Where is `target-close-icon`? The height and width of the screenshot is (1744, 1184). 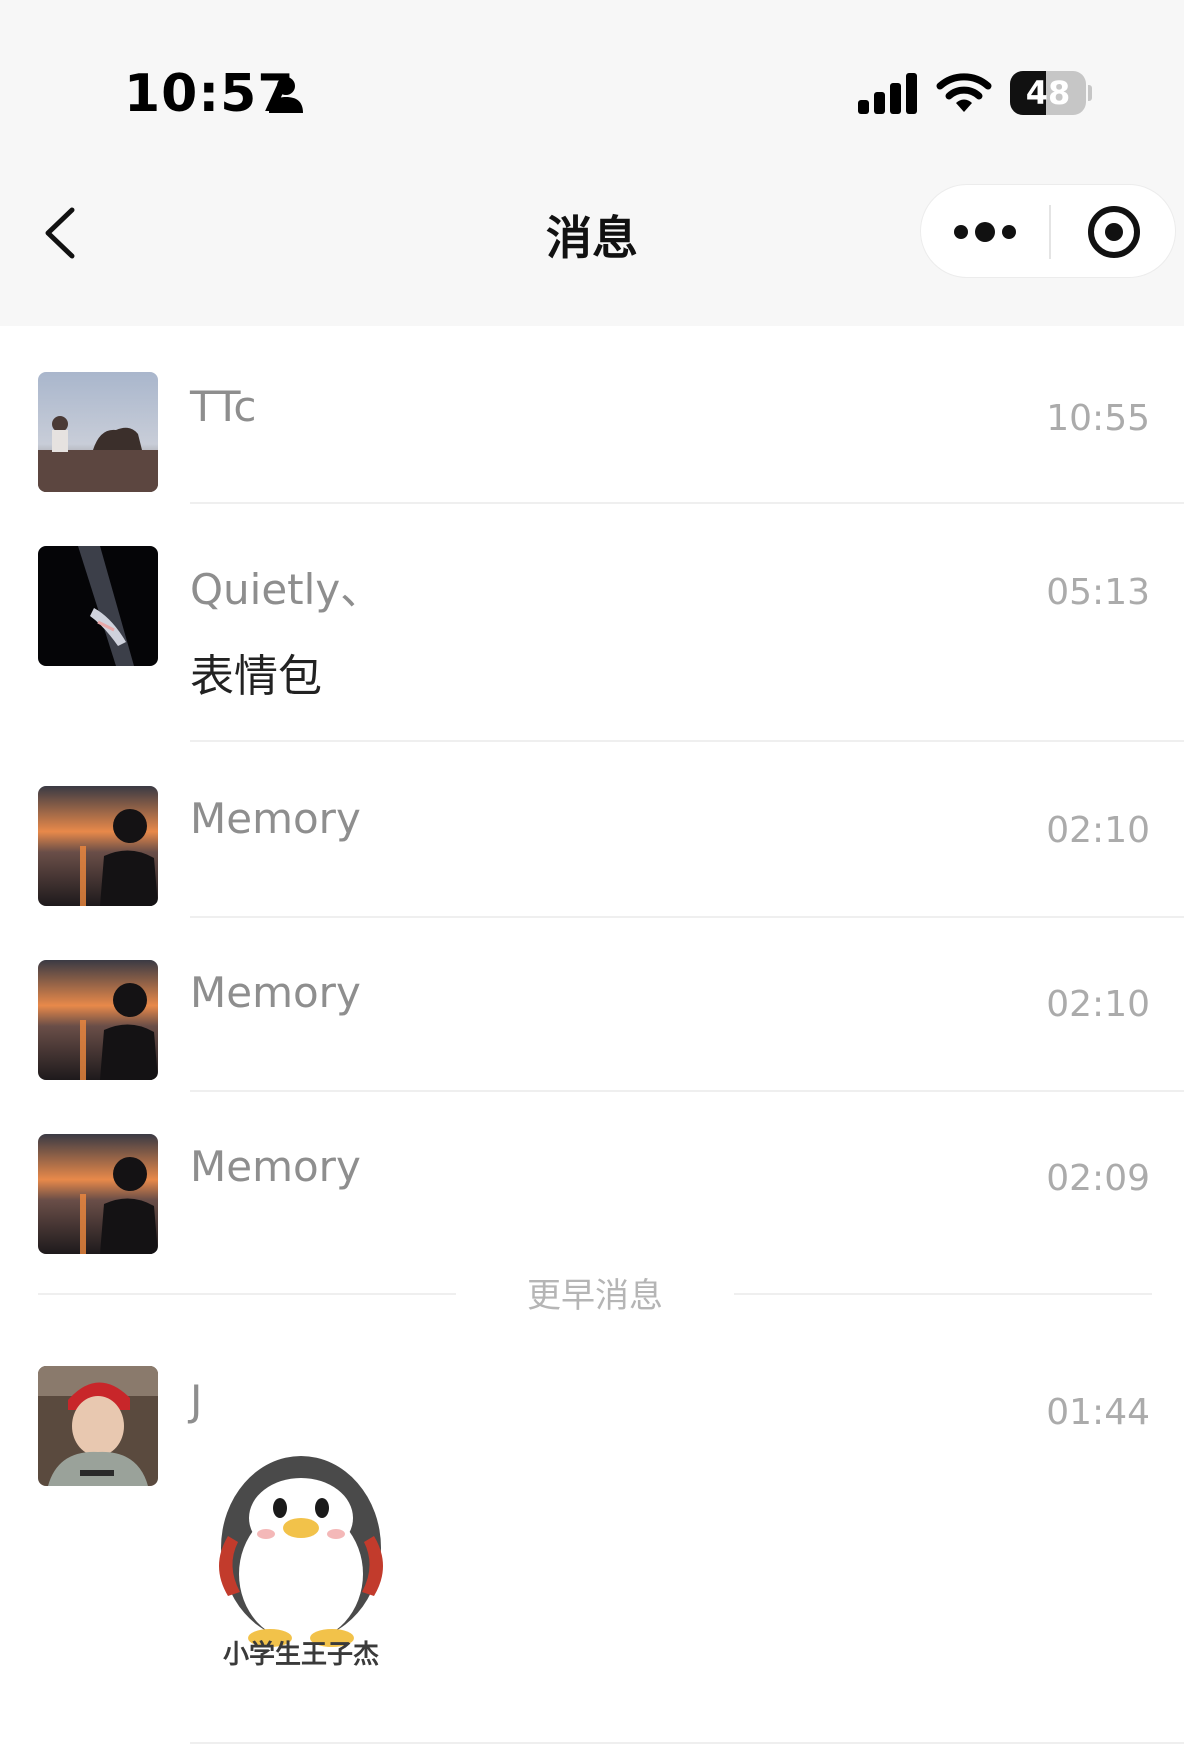 target-close-icon is located at coordinates (1114, 232).